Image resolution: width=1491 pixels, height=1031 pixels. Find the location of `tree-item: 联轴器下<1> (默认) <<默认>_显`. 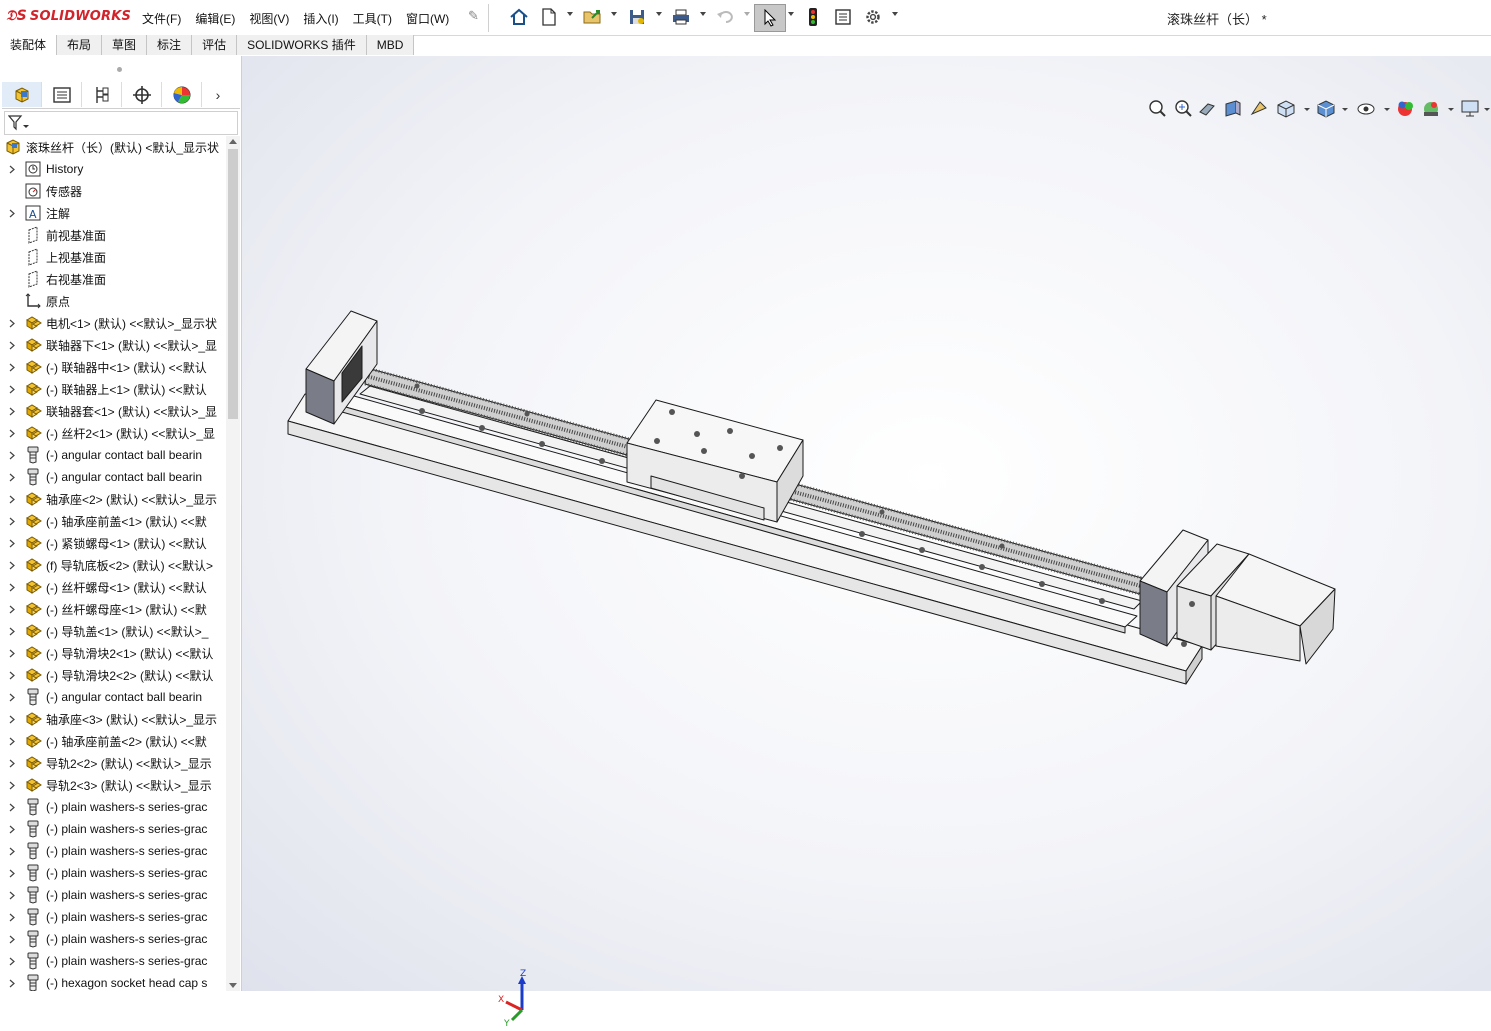

tree-item: 联轴器下<1> (默认) <<默认>_显 is located at coordinates (113, 345).